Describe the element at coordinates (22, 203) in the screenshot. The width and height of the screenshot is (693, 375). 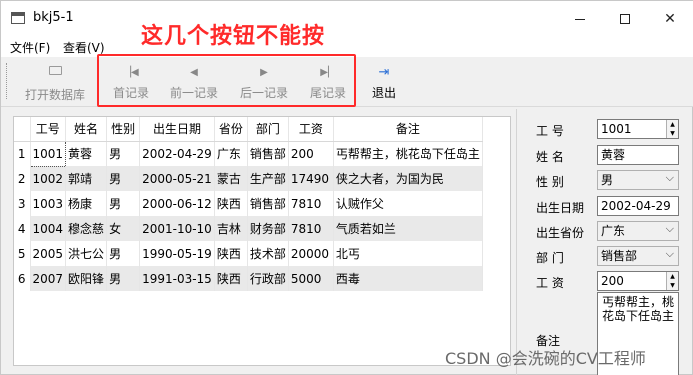
I see `row-number: 3` at that location.